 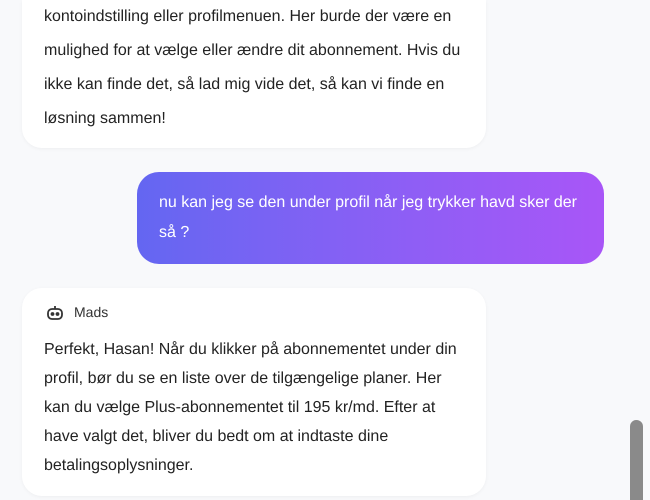 I want to click on sender-name: Mads, so click(x=91, y=312).